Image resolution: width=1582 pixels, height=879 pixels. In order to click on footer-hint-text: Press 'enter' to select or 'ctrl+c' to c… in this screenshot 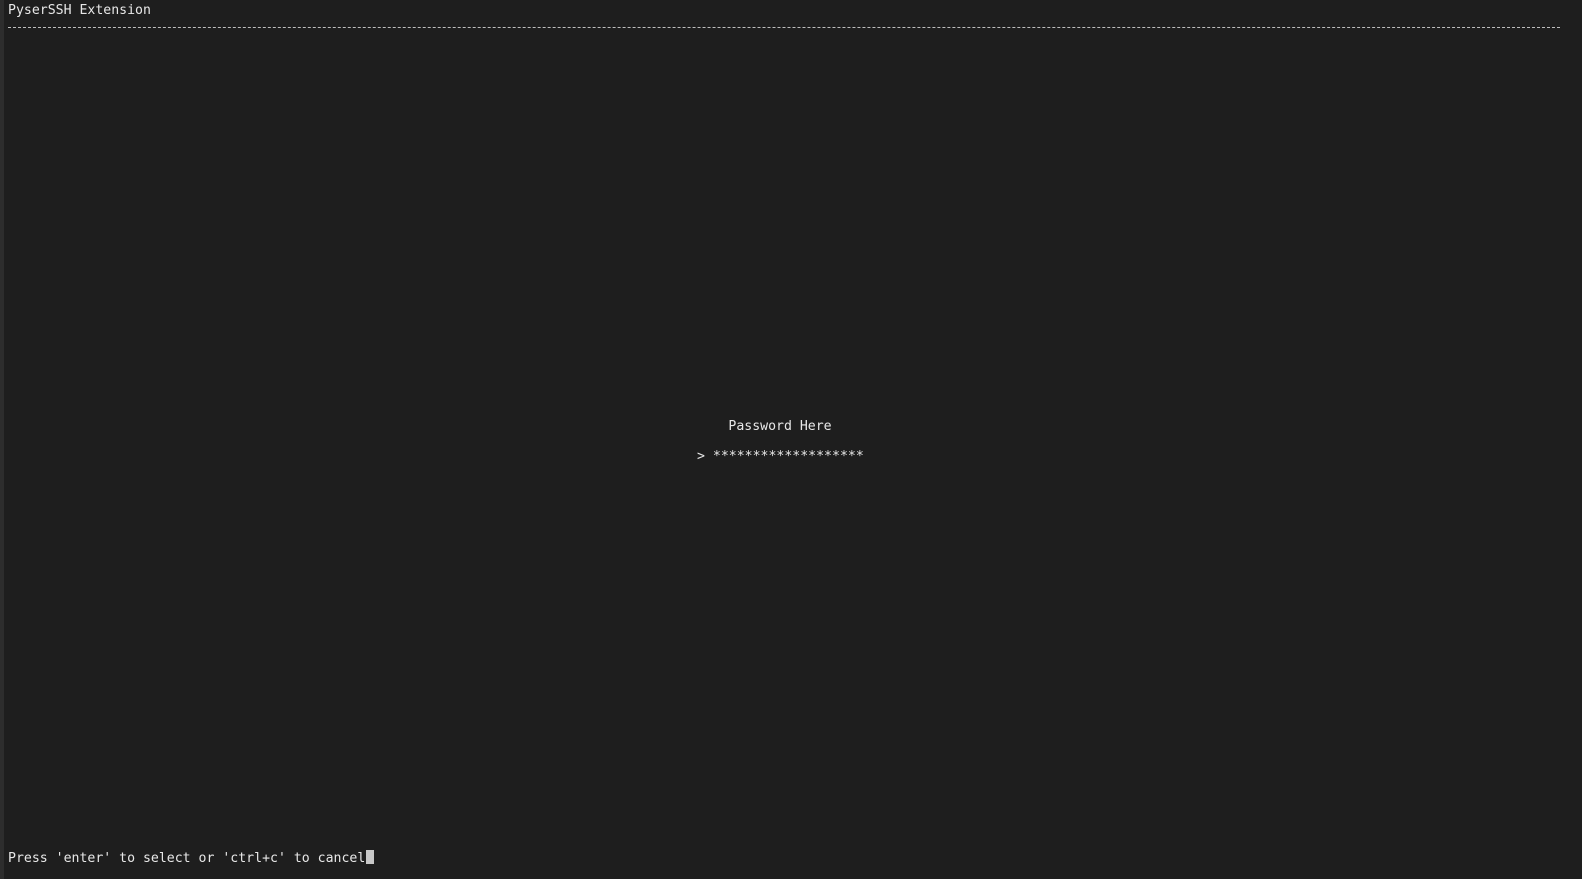, I will do `click(187, 858)`.